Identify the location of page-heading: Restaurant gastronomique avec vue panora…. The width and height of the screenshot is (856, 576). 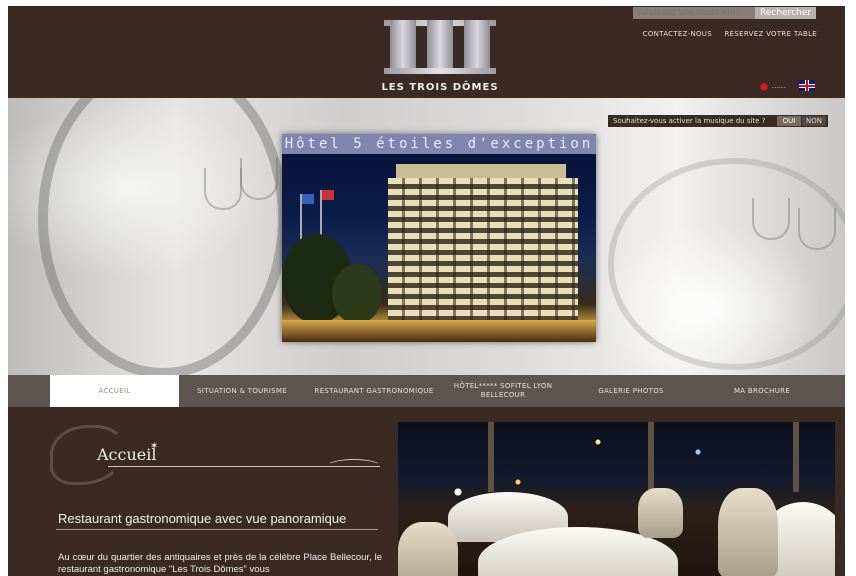
(202, 518).